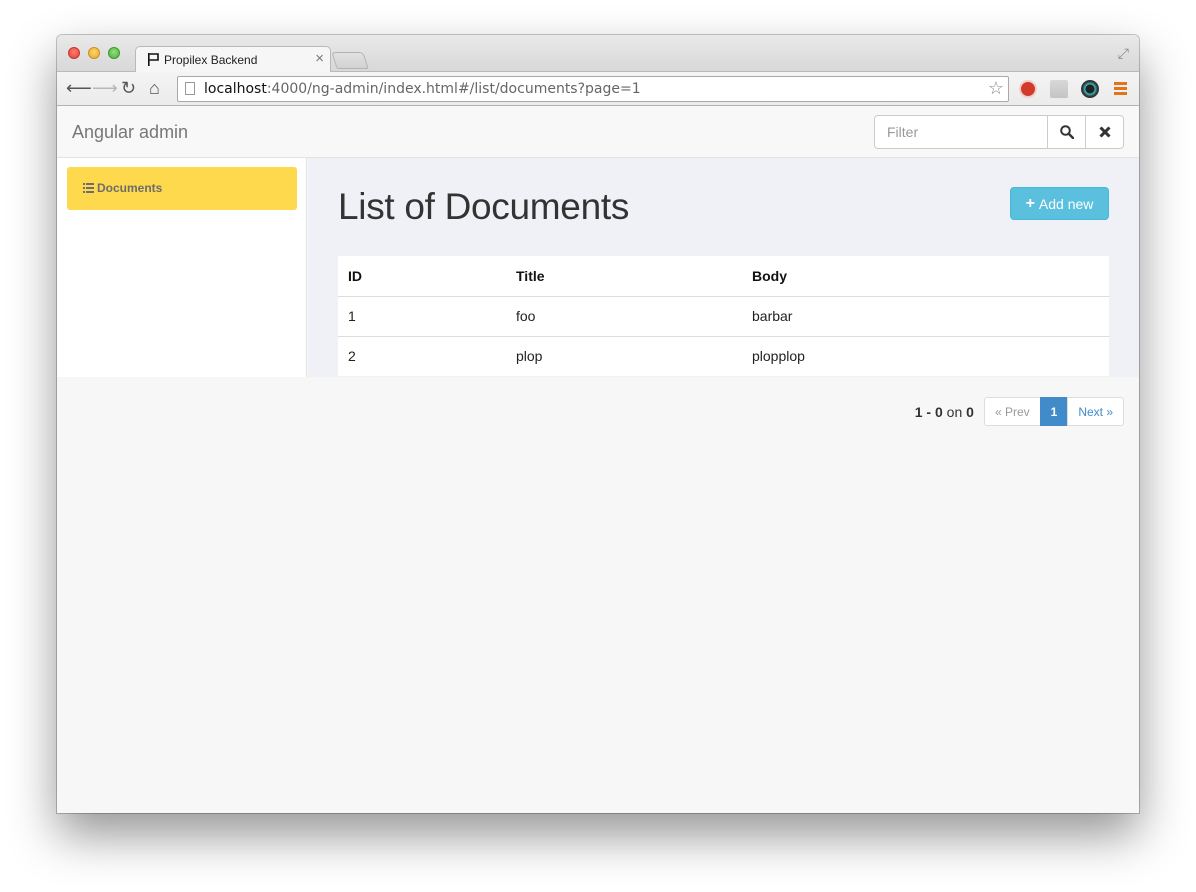 This screenshot has width=1196, height=892. Describe the element at coordinates (484, 206) in the screenshot. I see `page-title: List of Documents` at that location.